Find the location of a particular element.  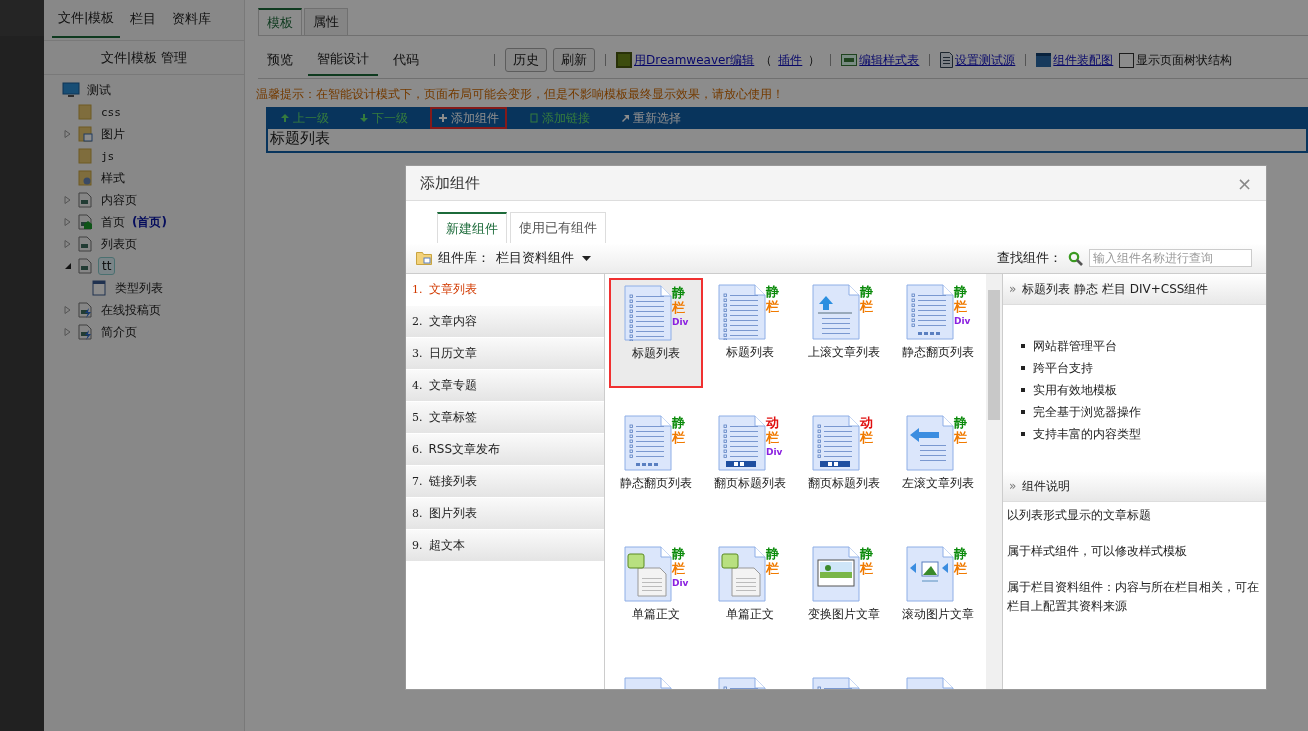

component-label: 单篇正文 is located at coordinates (656, 614).